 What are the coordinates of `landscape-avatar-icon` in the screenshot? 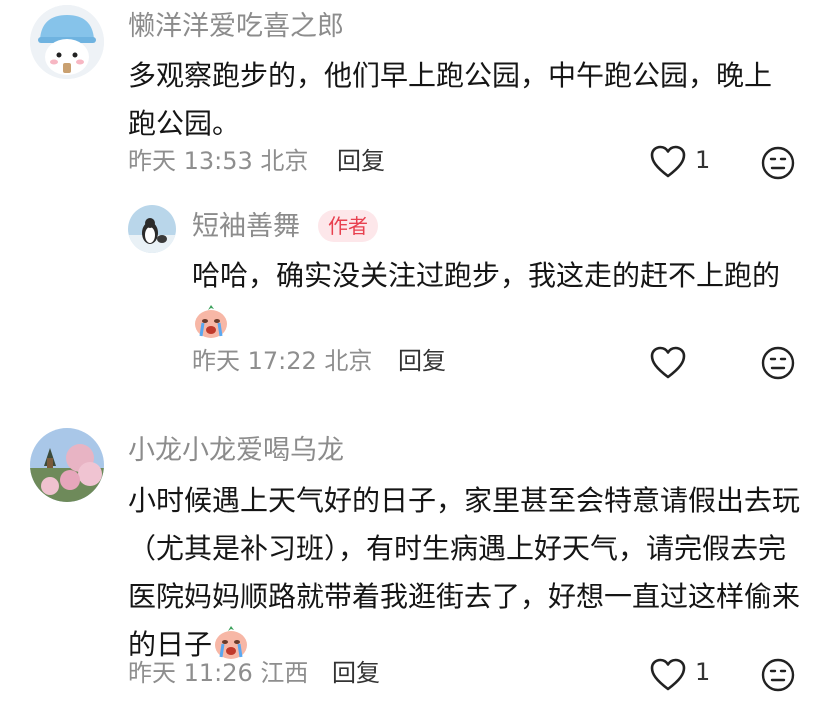 It's located at (67, 465).